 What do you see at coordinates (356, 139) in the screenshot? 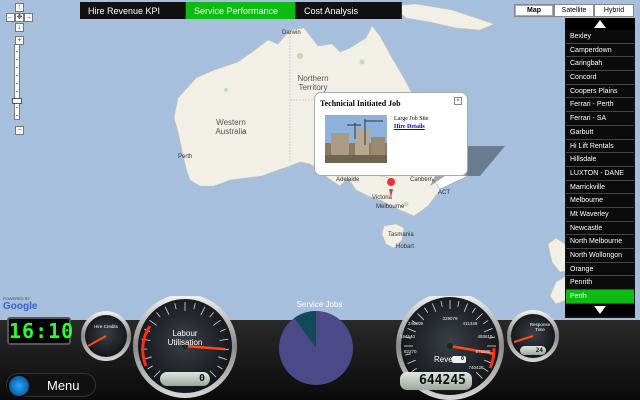
I see `job-site-photo` at bounding box center [356, 139].